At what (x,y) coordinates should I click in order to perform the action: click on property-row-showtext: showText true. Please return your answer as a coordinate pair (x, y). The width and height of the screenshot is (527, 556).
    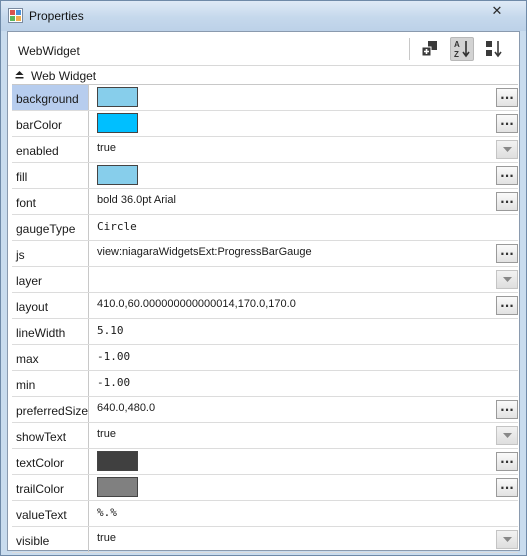
    Looking at the image, I should click on (265, 436).